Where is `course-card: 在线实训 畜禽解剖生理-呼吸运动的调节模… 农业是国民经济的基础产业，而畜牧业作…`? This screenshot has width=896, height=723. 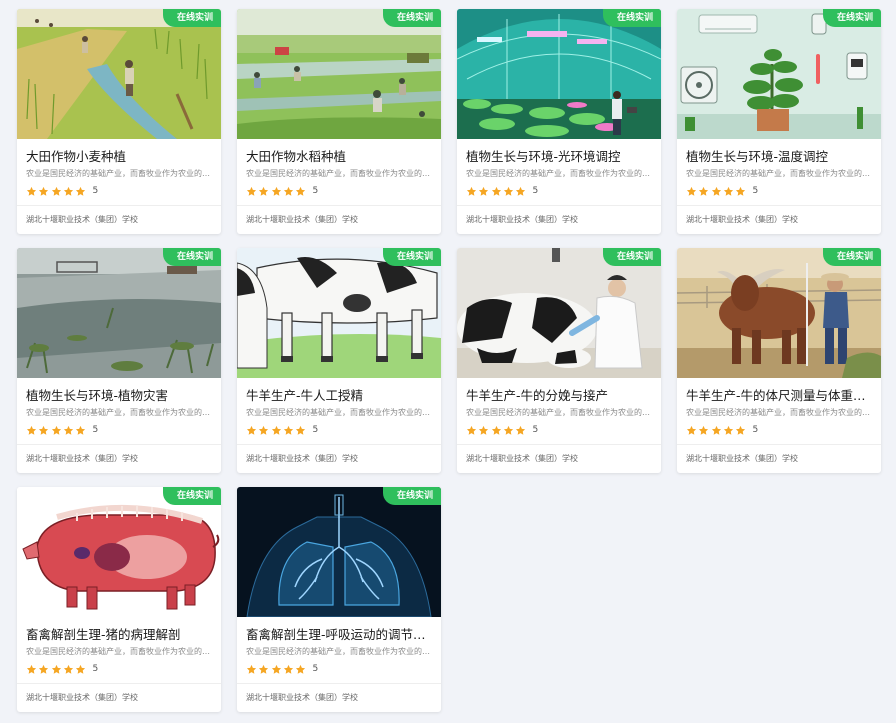 course-card: 在线实训 畜禽解剖生理-呼吸运动的调节模… 农业是国民经济的基础产业，而畜牧业作… is located at coordinates (339, 599).